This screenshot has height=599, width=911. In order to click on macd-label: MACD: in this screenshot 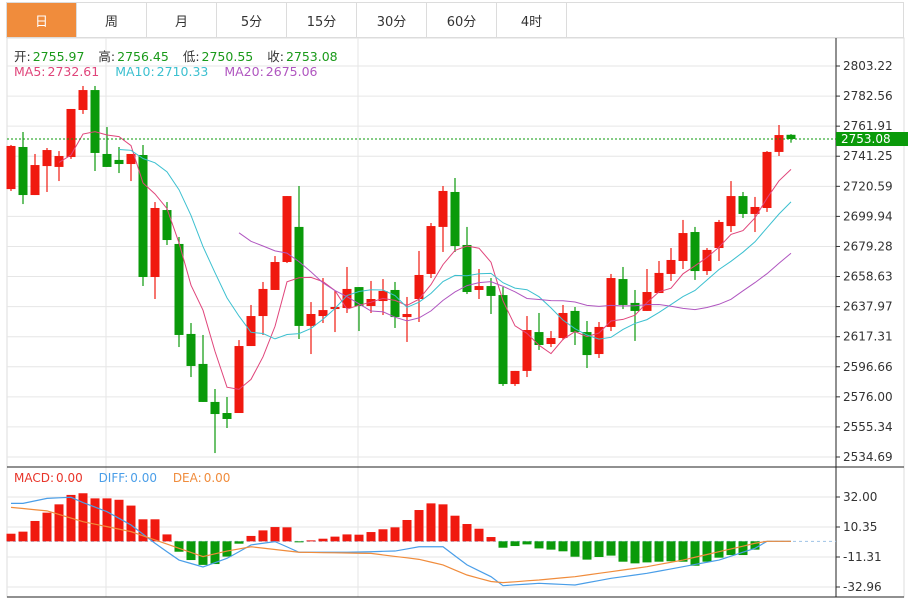, I will do `click(34, 478)`.